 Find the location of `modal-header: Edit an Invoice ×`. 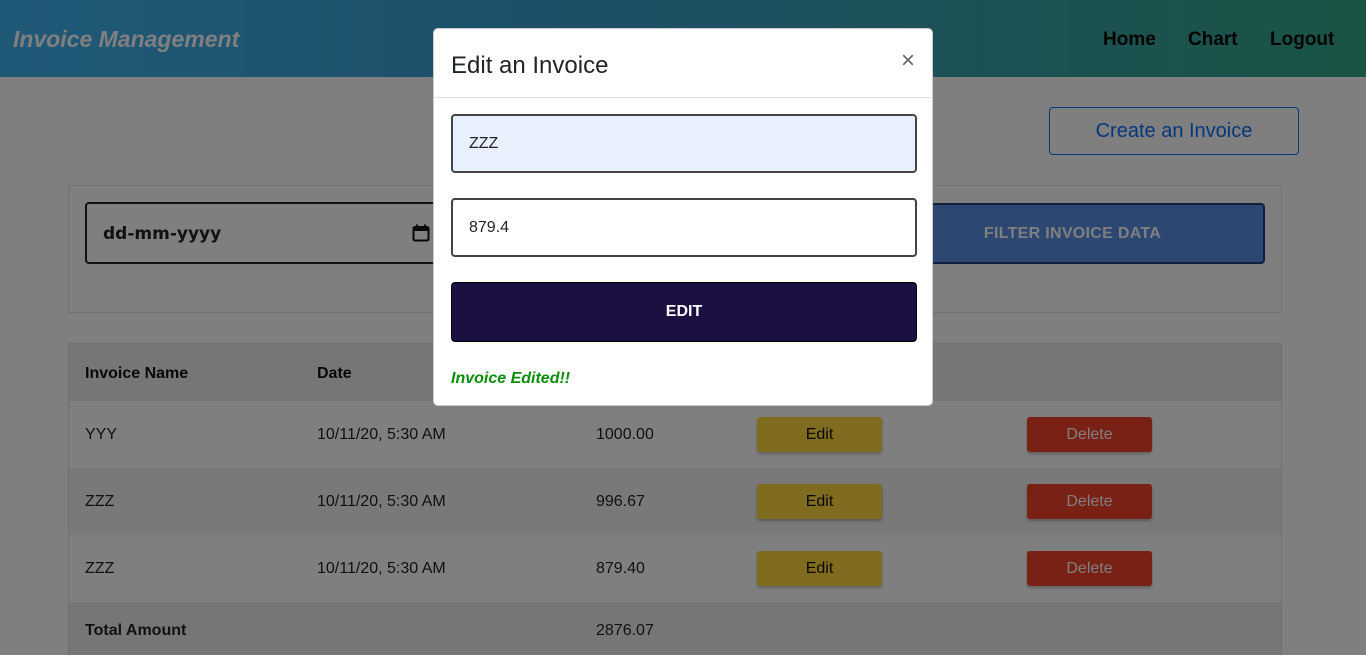

modal-header: Edit an Invoice × is located at coordinates (683, 63).